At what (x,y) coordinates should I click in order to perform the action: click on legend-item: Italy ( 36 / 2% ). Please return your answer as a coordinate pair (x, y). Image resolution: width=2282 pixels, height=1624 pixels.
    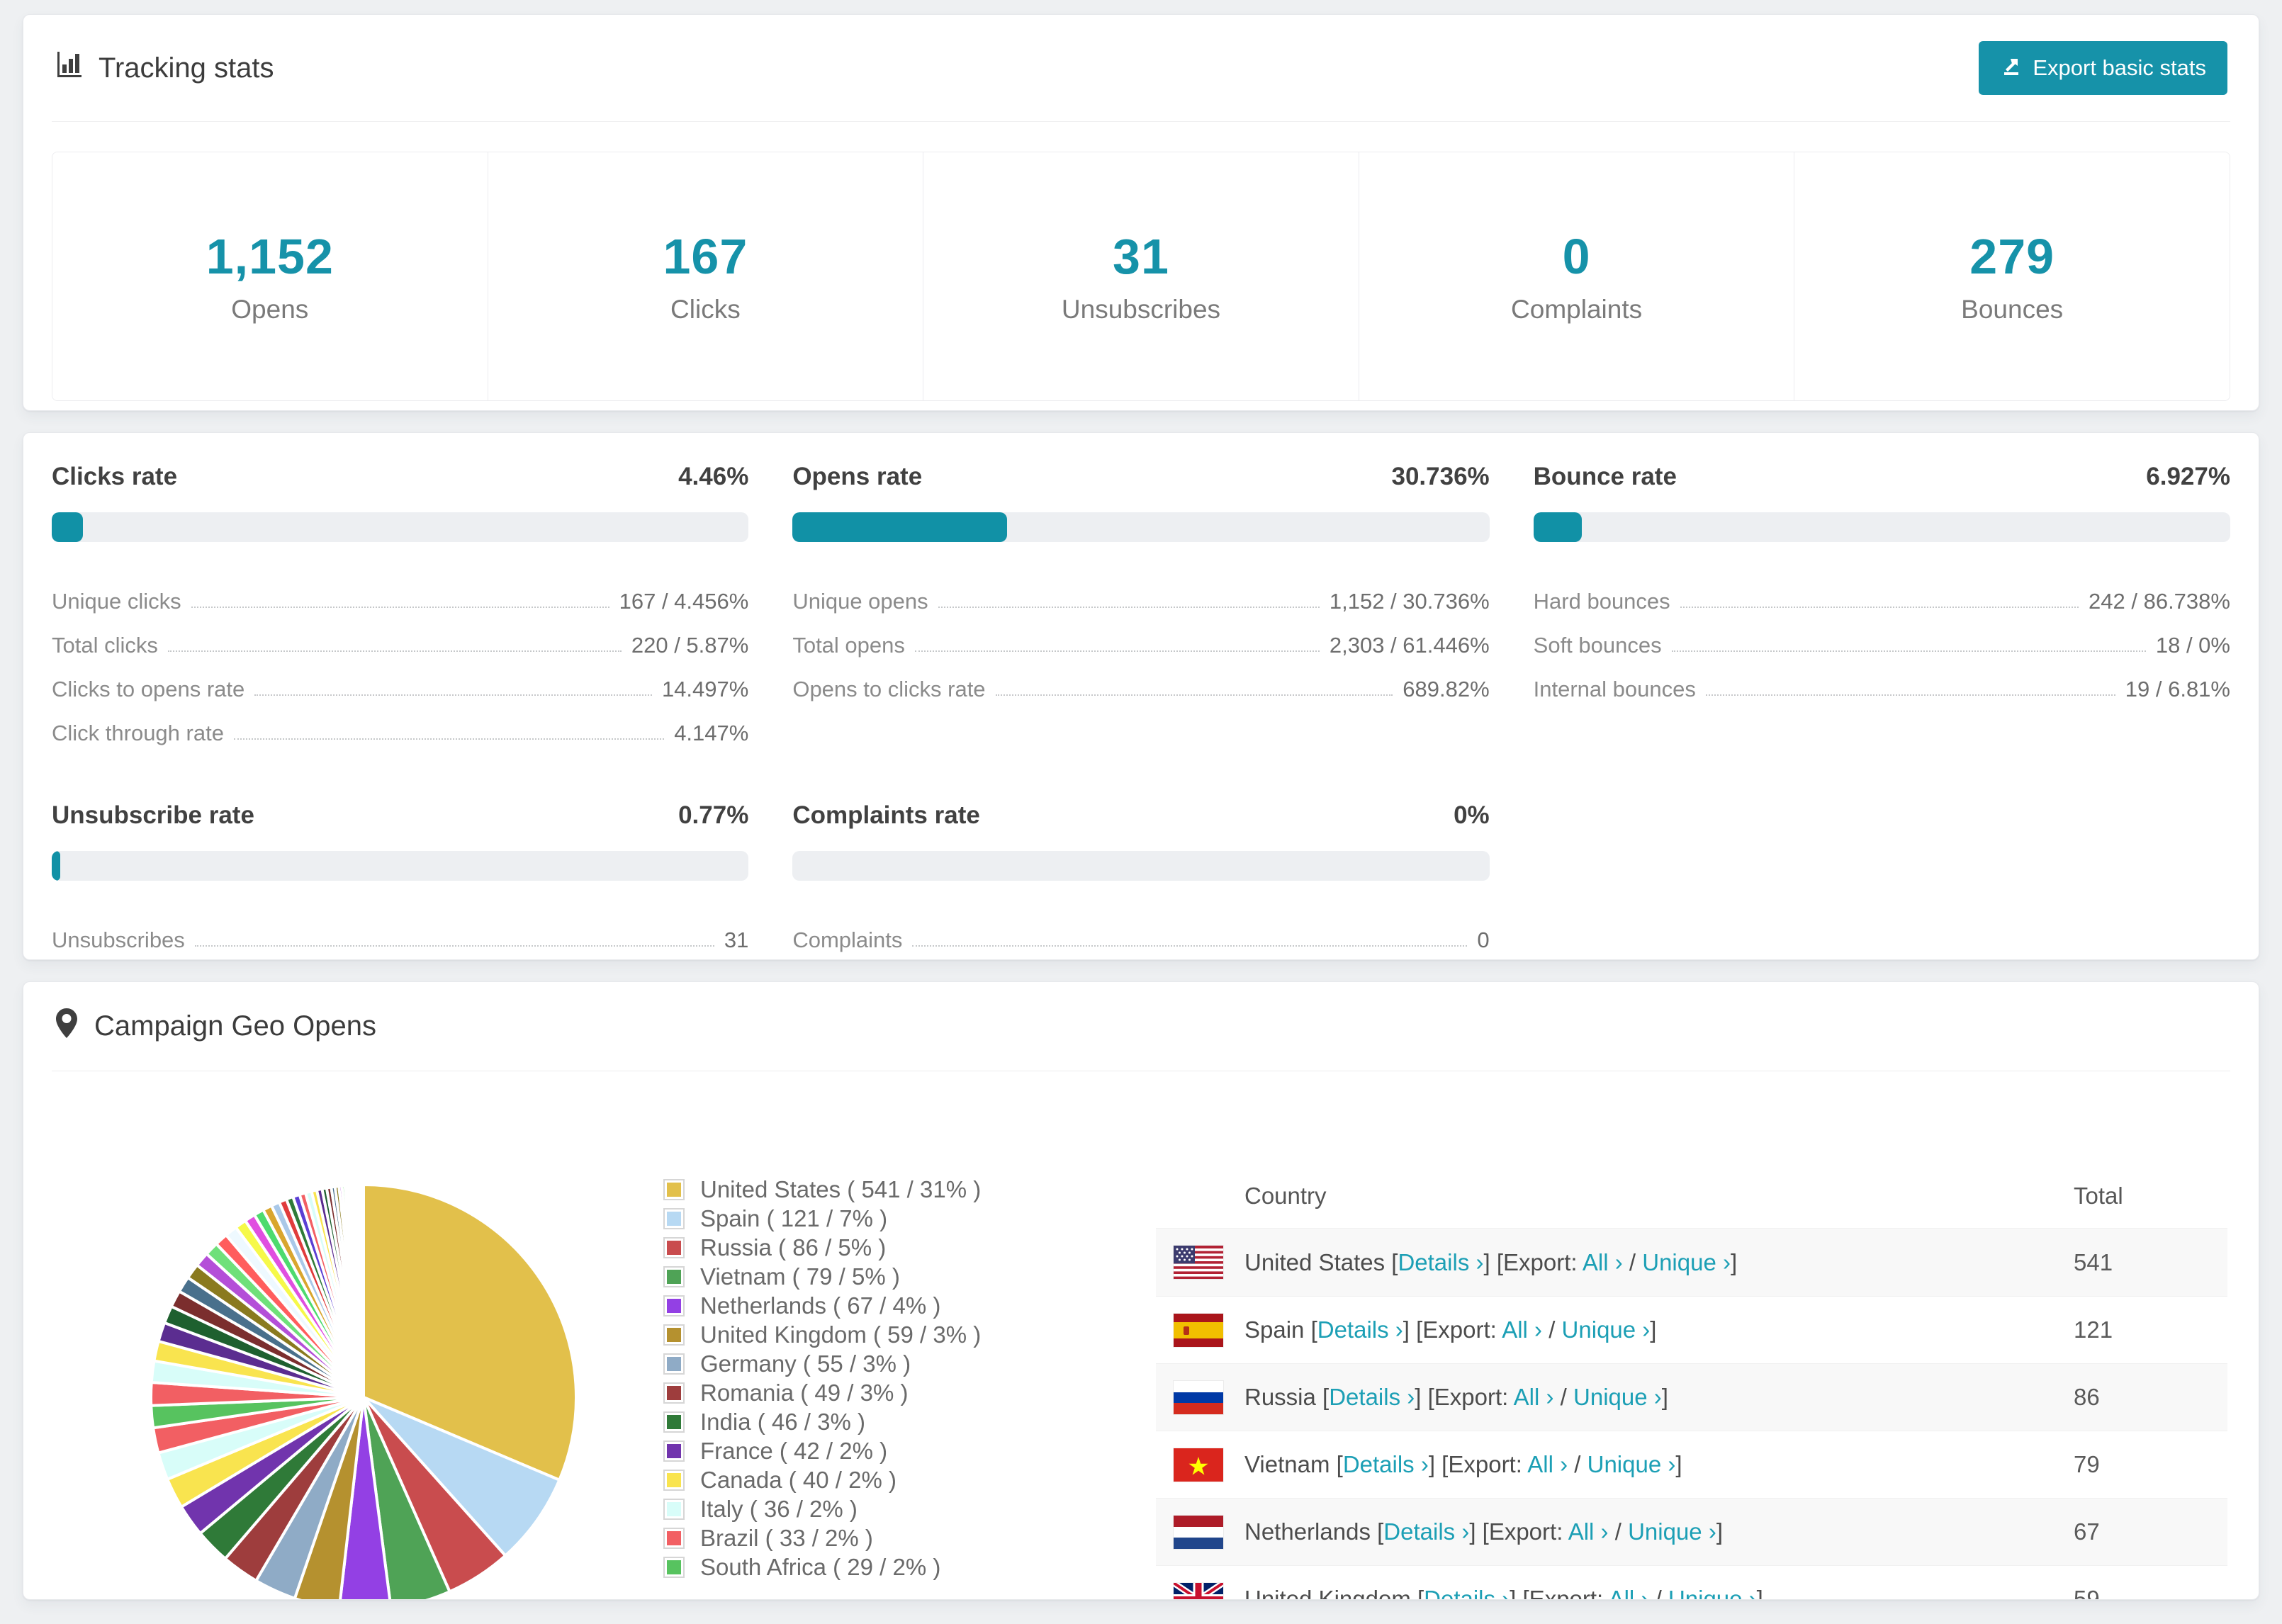
    Looking at the image, I should click on (822, 1509).